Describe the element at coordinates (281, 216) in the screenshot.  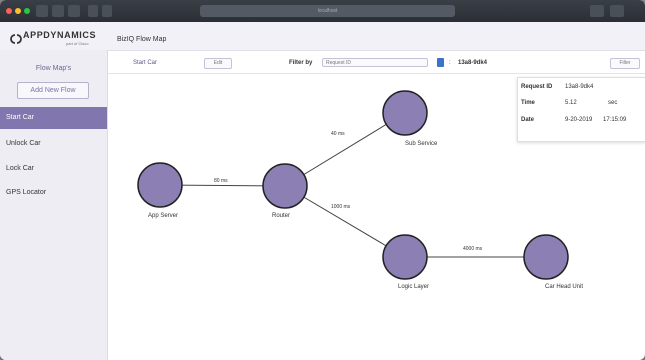
I see `node-label-router: Router` at that location.